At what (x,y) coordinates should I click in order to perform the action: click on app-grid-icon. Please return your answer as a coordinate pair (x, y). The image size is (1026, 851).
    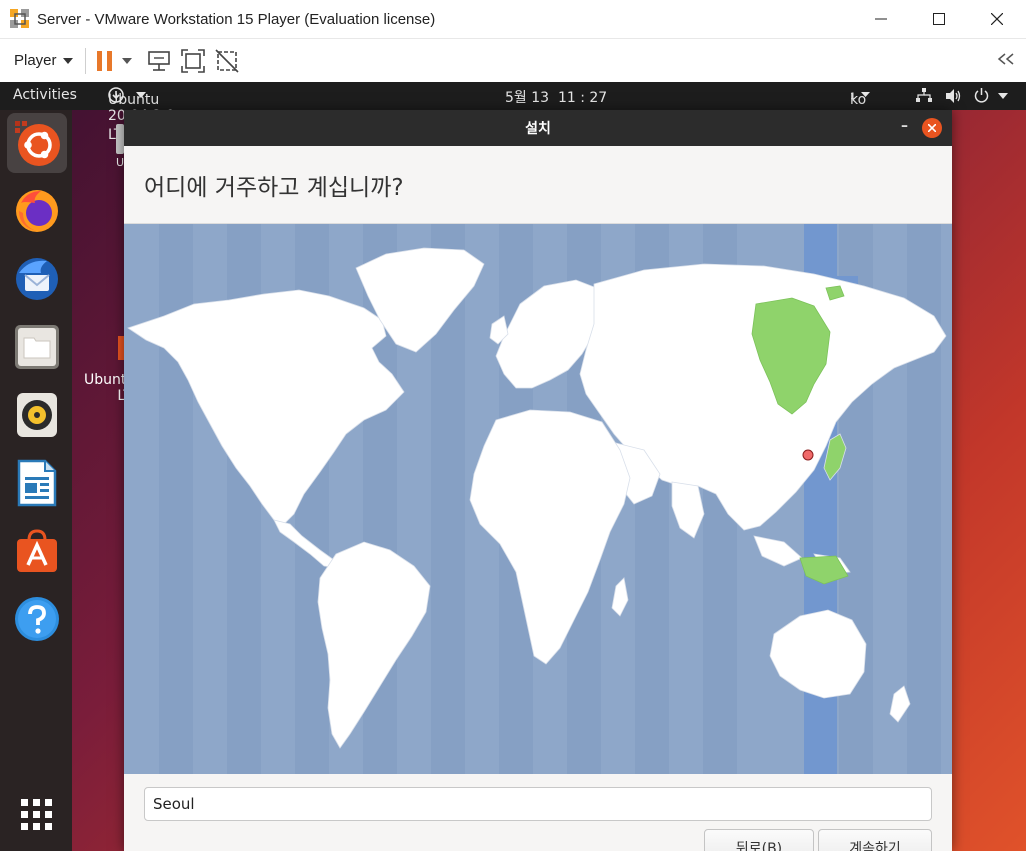
    Looking at the image, I should click on (36, 814).